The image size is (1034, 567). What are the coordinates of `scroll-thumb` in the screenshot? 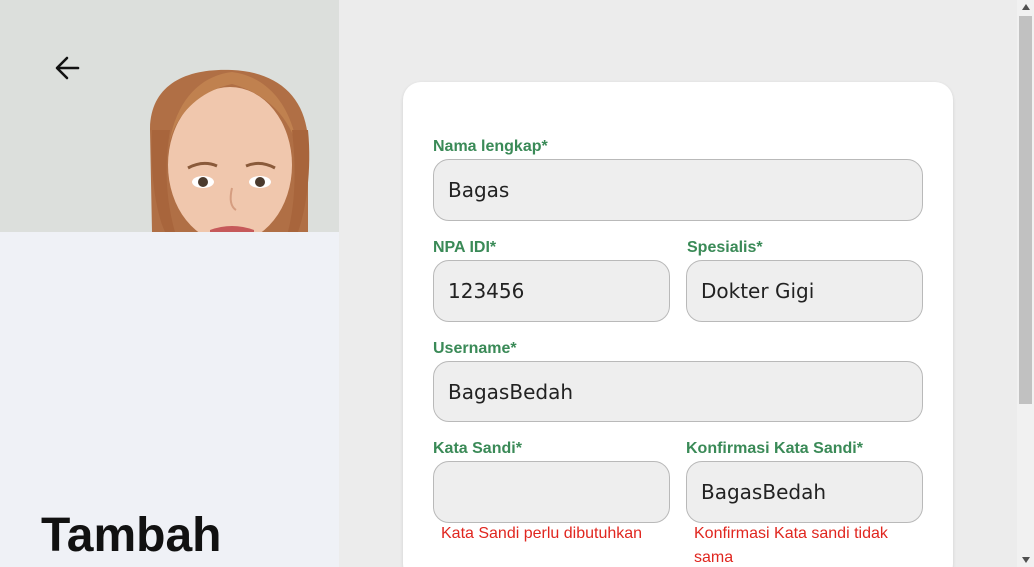 It's located at (1025, 210).